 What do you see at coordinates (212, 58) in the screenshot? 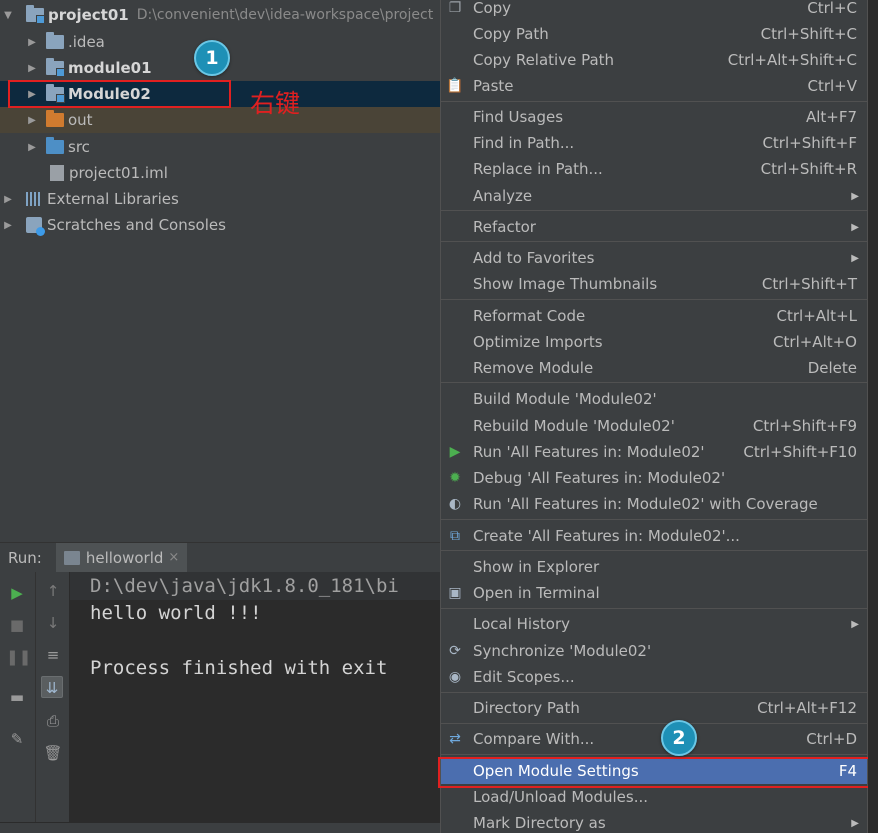
I see `annotation-badge-1: 1` at bounding box center [212, 58].